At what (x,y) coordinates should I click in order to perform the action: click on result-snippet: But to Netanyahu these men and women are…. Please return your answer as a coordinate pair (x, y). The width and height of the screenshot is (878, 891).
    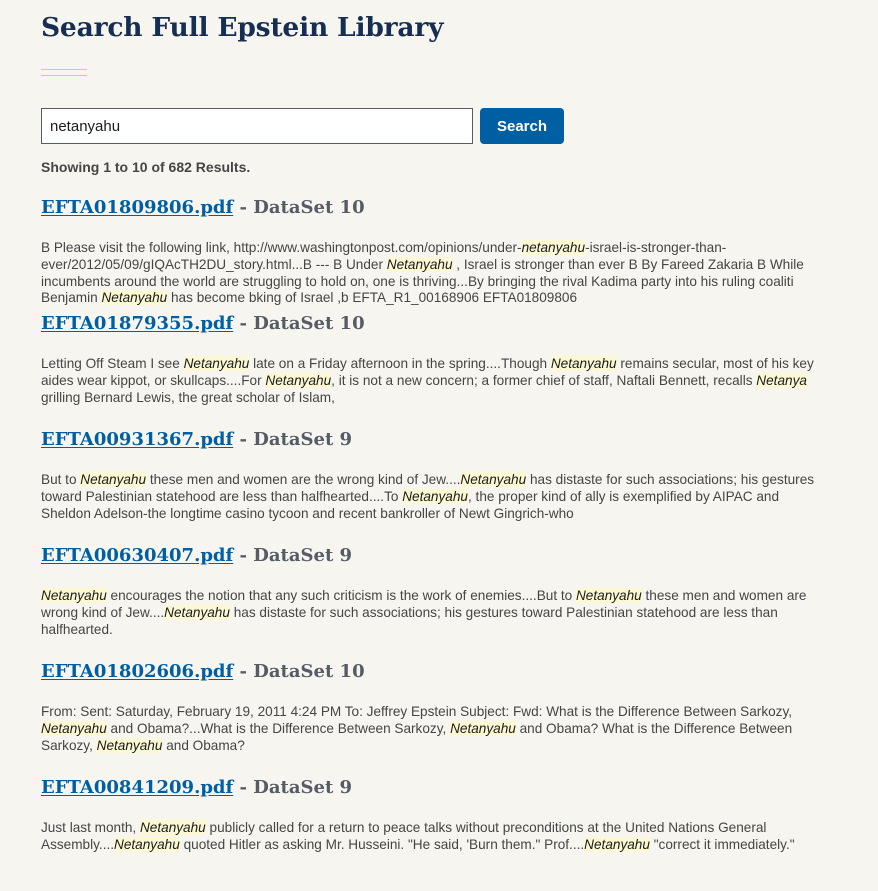
    Looking at the image, I should click on (459, 497).